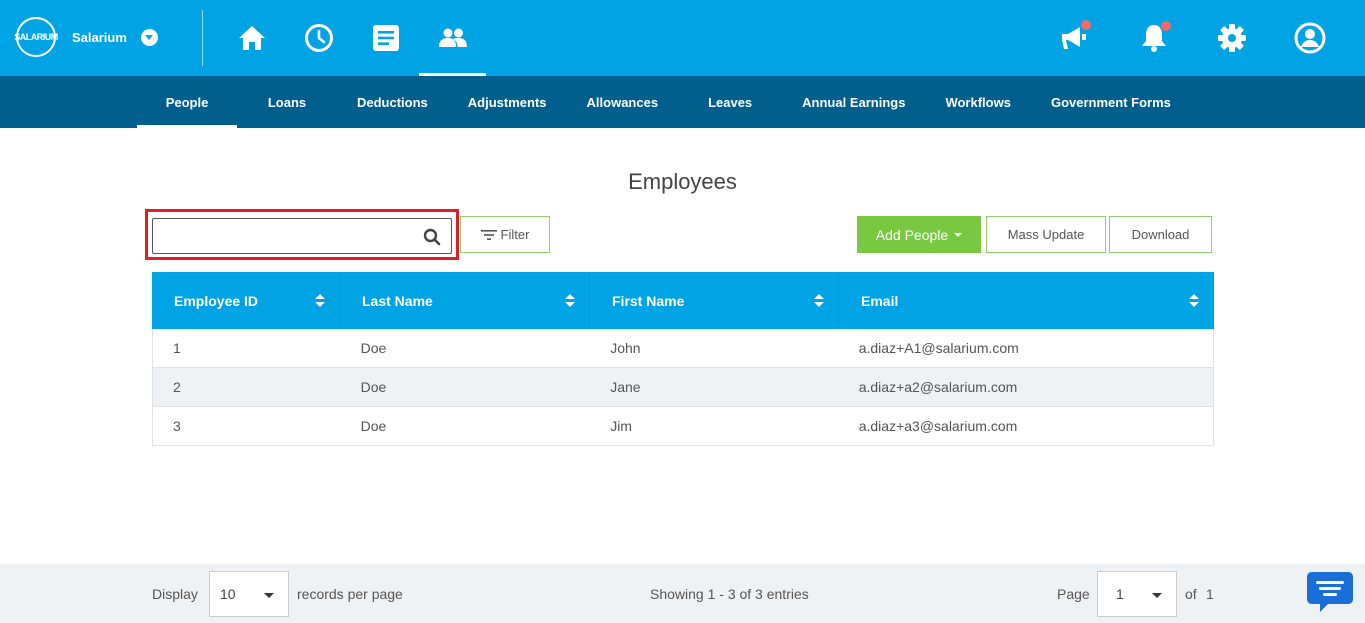 Image resolution: width=1365 pixels, height=623 pixels. I want to click on nav-documents, so click(385, 38).